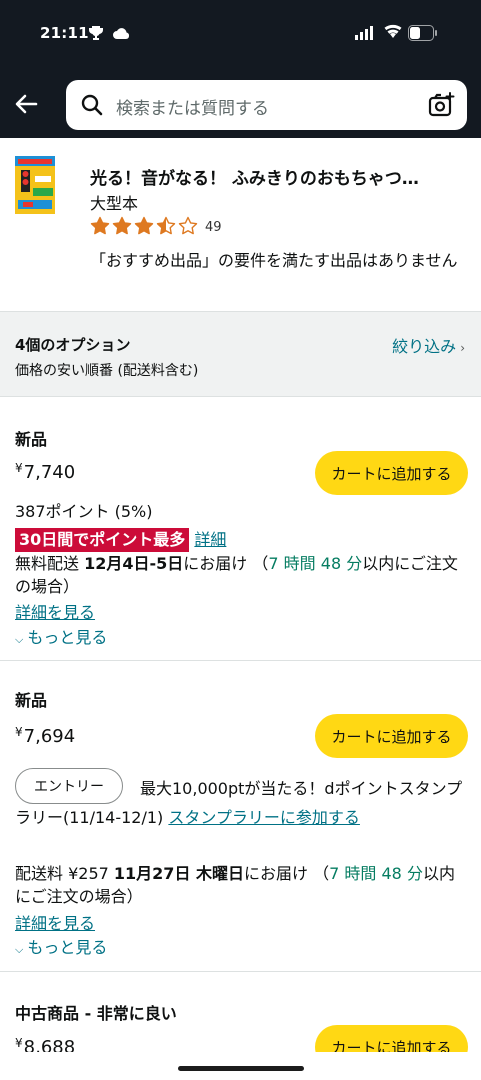 The height and width of the screenshot is (1080, 481). What do you see at coordinates (96, 35) in the screenshot?
I see `trophy-icon` at bounding box center [96, 35].